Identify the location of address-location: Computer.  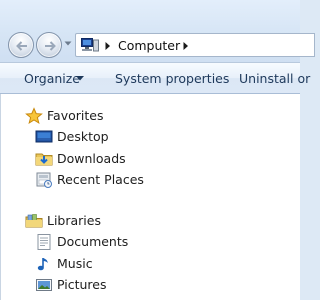
(149, 45).